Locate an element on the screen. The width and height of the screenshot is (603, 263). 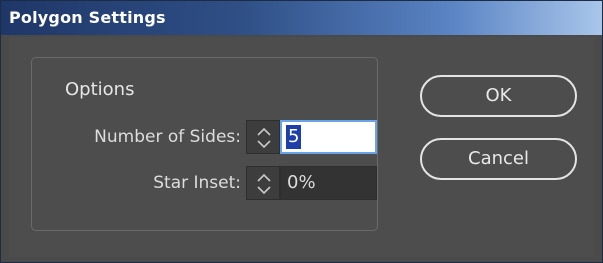
number-of-sides-input: 5 is located at coordinates (328, 137).